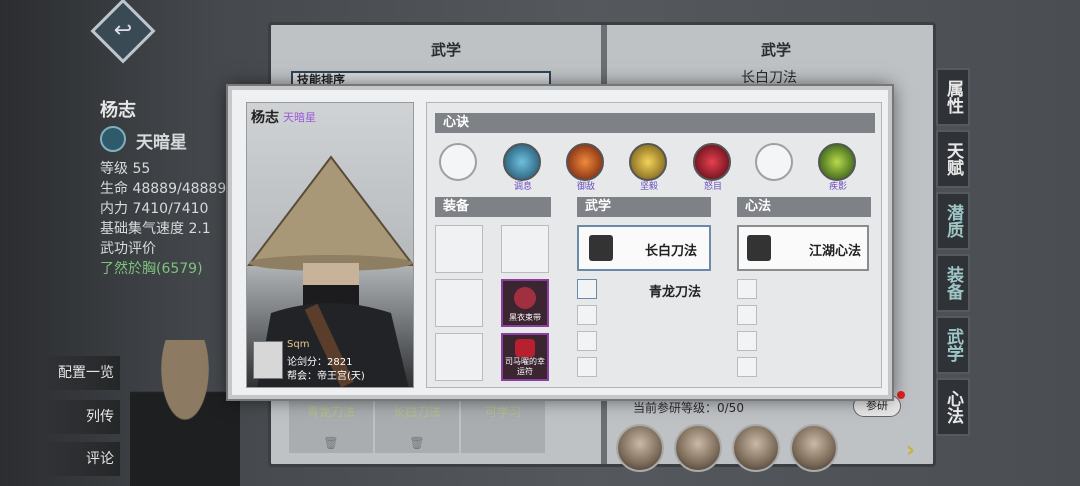 Image resolution: width=1080 pixels, height=486 pixels. Describe the element at coordinates (330, 412) in the screenshot. I see `learned-skill-label: 青龙刀法` at that location.